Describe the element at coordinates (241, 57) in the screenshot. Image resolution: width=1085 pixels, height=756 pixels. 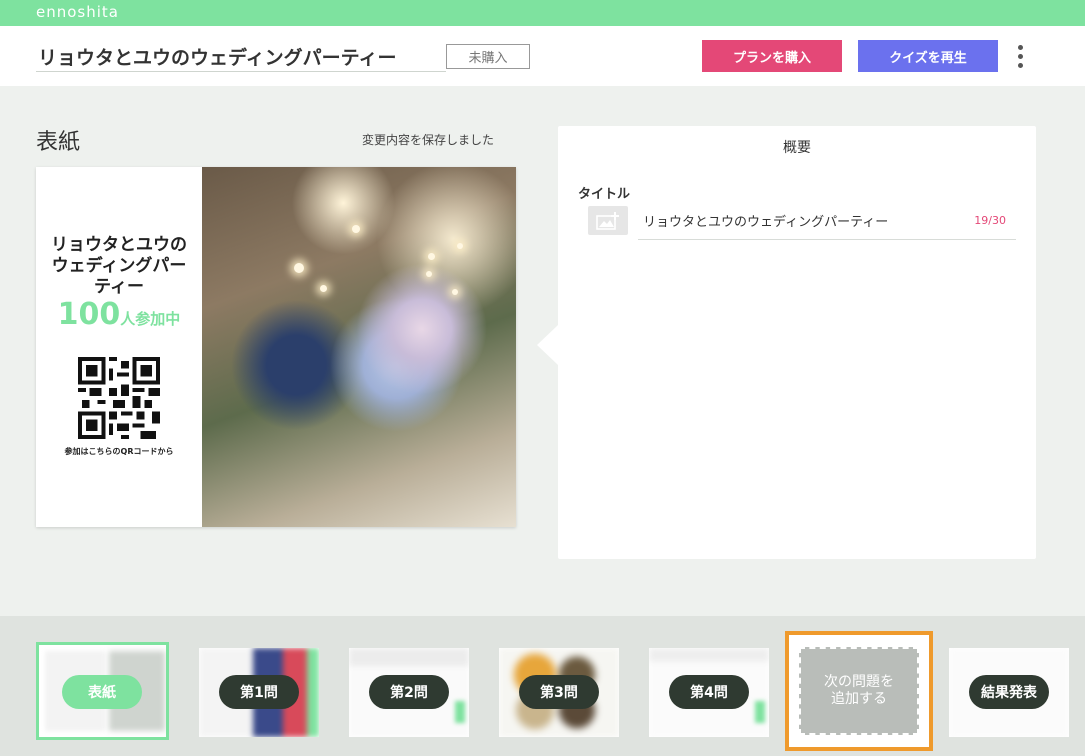
I see `quiz-title-input` at that location.